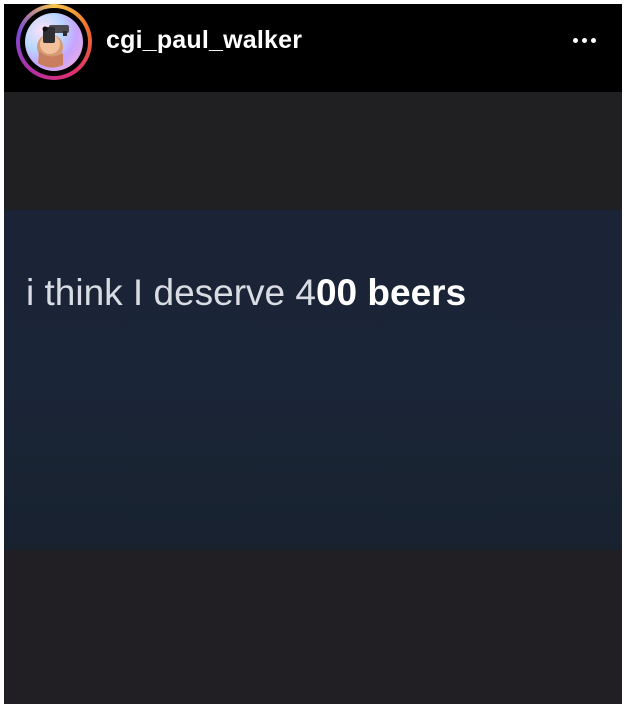 The width and height of the screenshot is (624, 704). What do you see at coordinates (391, 292) in the screenshot?
I see `tweet-text-bold: 00 beers` at bounding box center [391, 292].